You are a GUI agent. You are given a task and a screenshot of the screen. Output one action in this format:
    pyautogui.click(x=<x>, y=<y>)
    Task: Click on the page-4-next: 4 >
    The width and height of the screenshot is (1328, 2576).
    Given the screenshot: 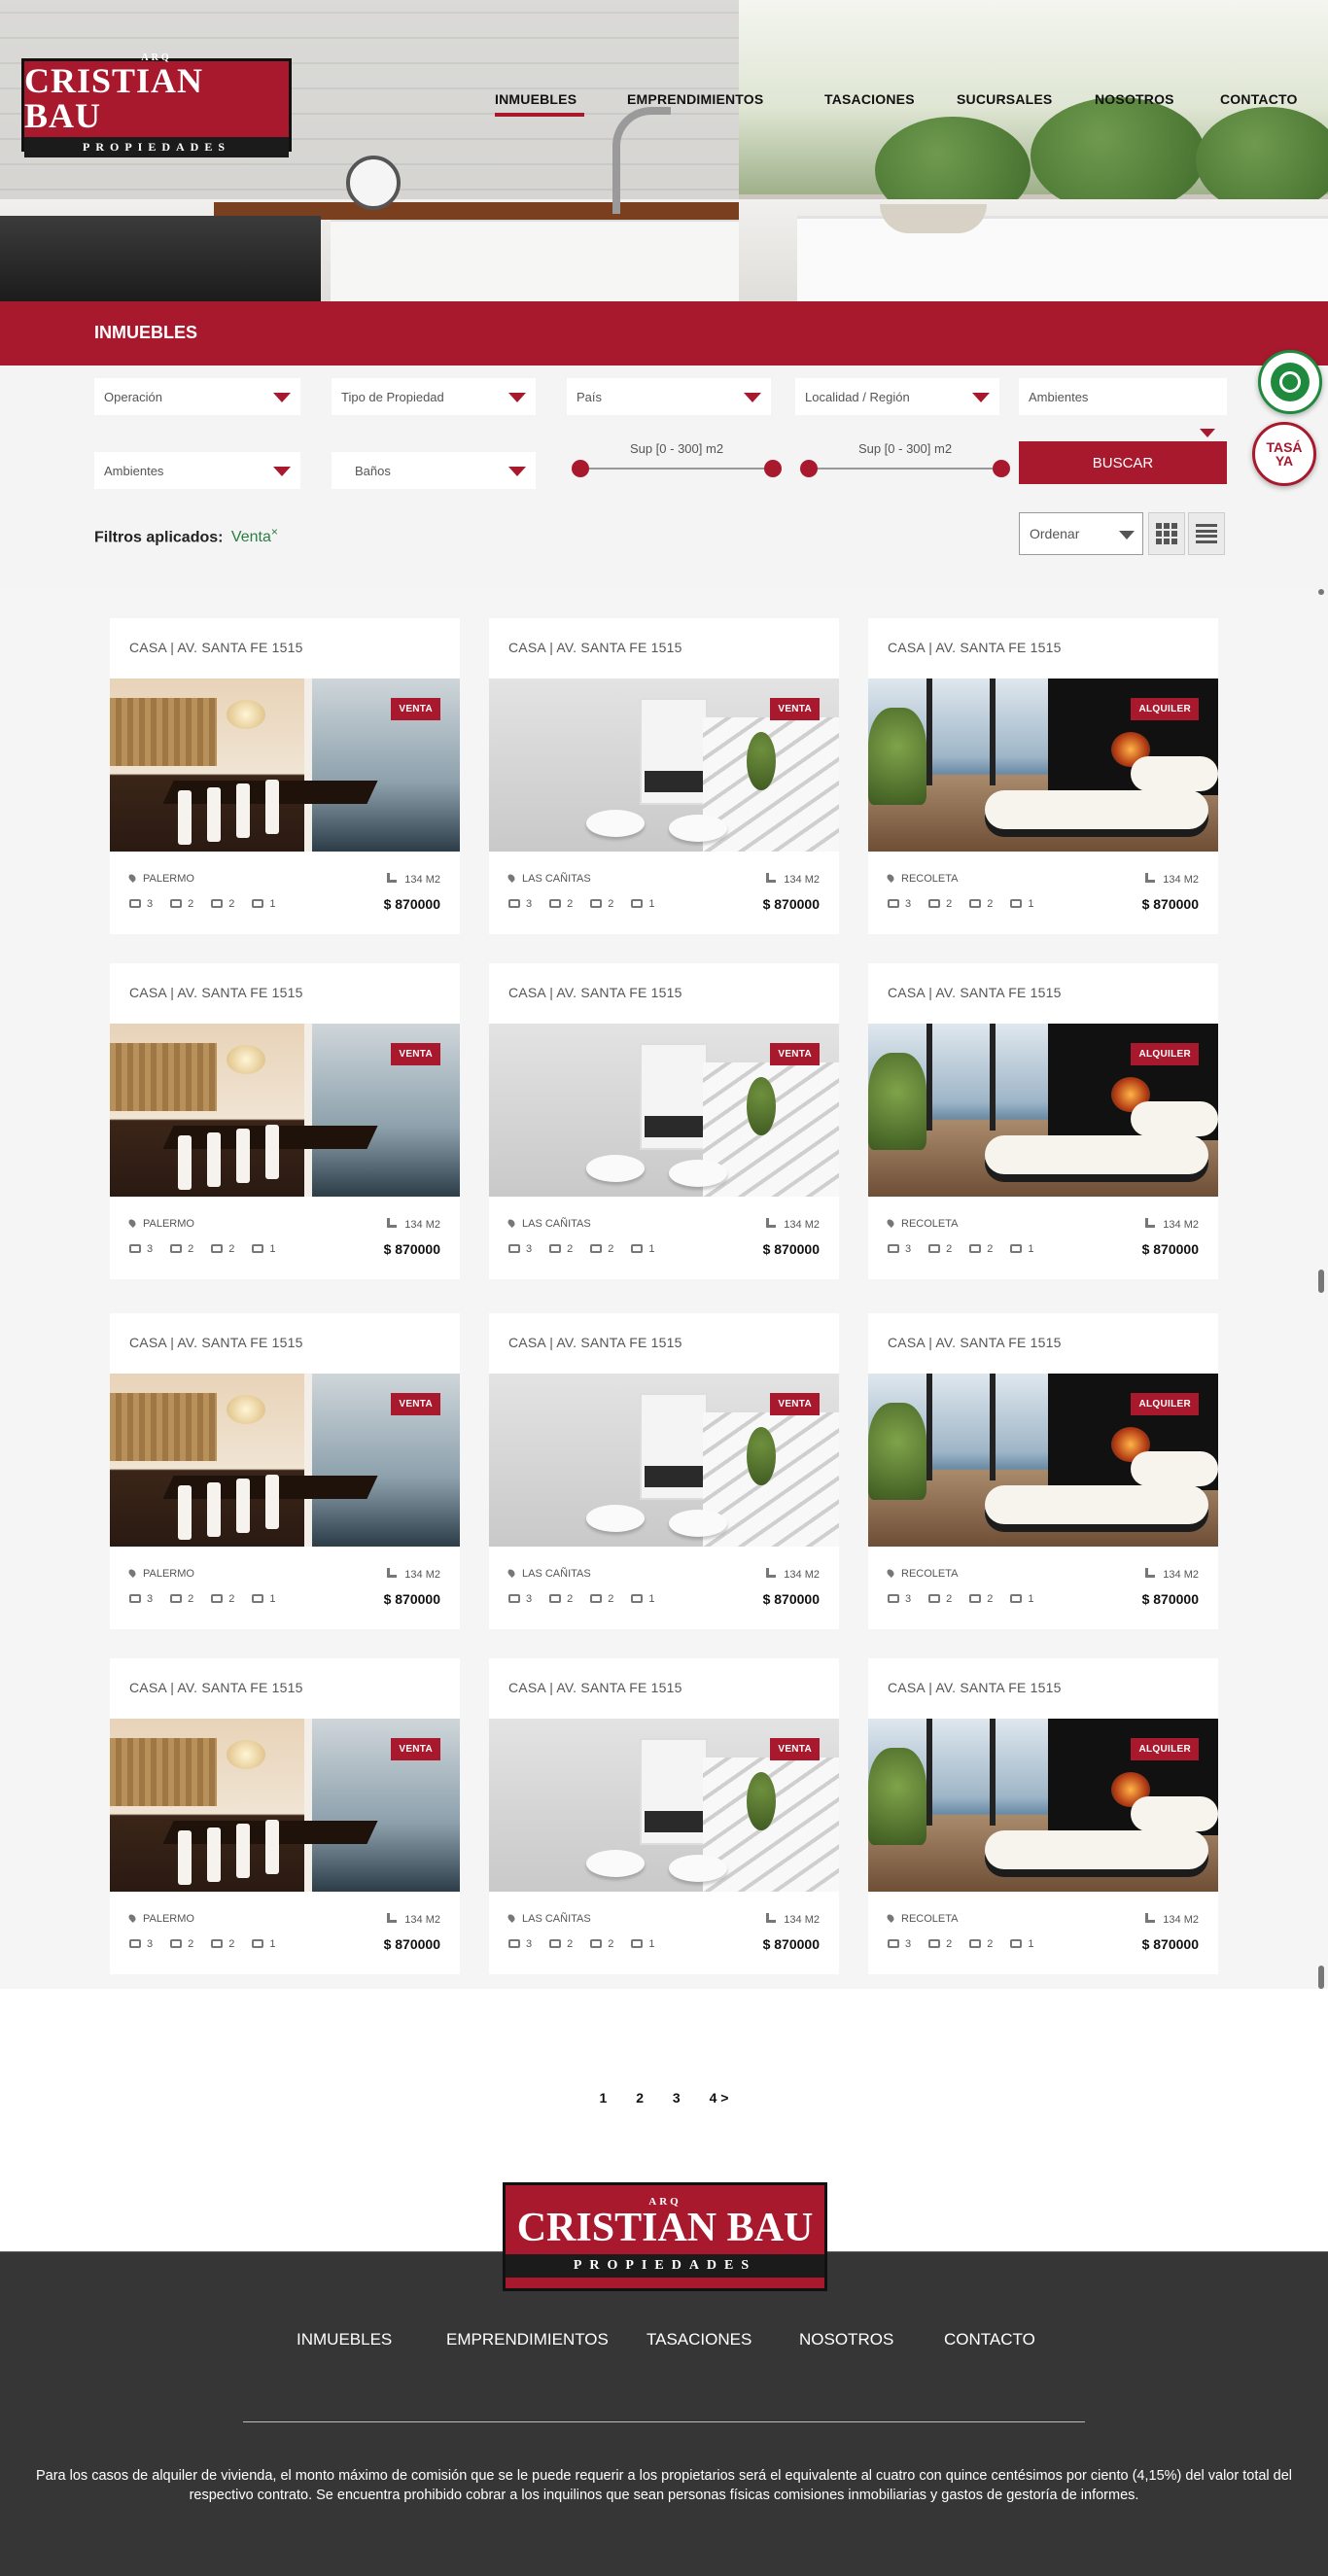 What is the action you would take?
    pyautogui.click(x=719, y=2098)
    